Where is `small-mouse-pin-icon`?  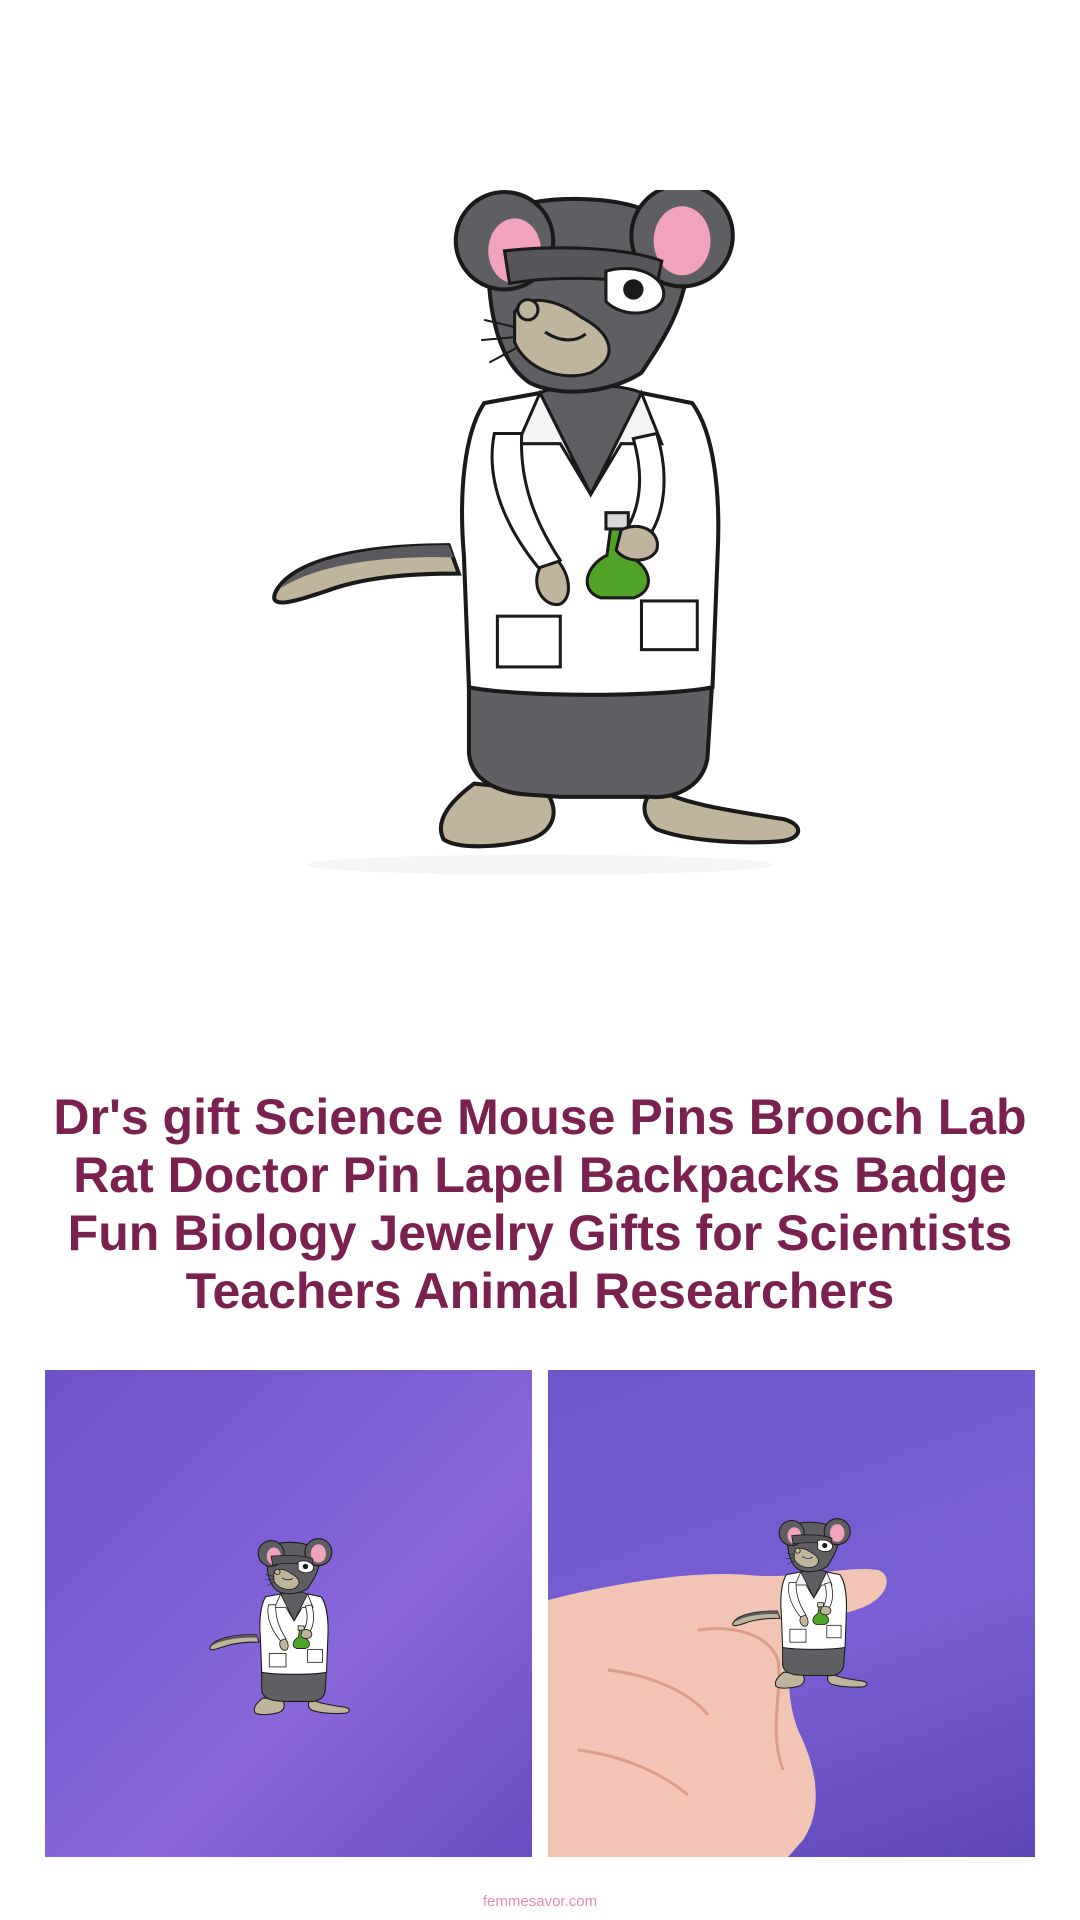 small-mouse-pin-icon is located at coordinates (279, 1627).